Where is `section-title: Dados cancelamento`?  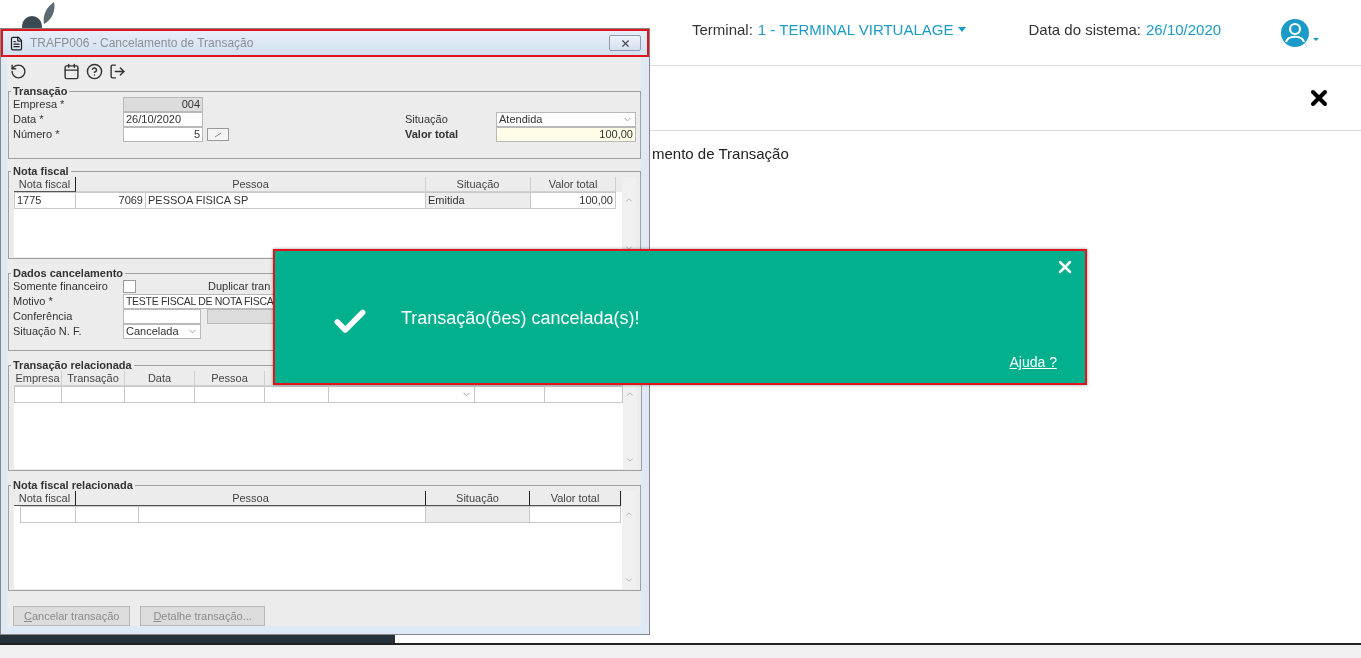
section-title: Dados cancelamento is located at coordinates (68, 273).